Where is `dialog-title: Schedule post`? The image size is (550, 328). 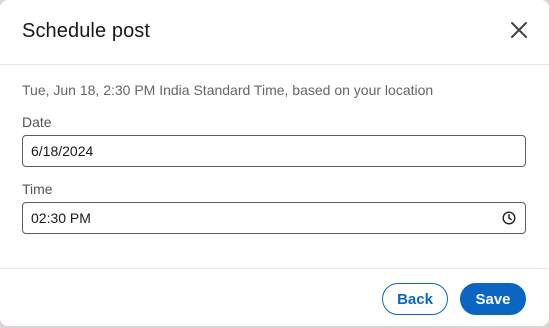
dialog-title: Schedule post is located at coordinates (86, 31).